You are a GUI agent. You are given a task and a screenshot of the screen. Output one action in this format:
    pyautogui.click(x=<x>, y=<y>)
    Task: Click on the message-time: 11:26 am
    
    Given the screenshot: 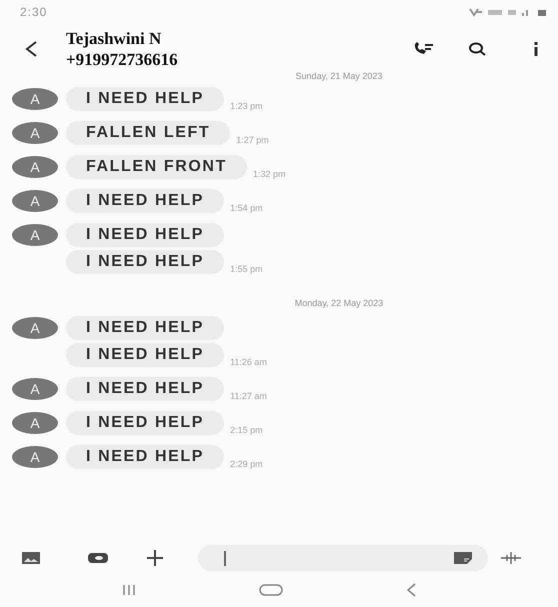 What is the action you would take?
    pyautogui.click(x=248, y=362)
    